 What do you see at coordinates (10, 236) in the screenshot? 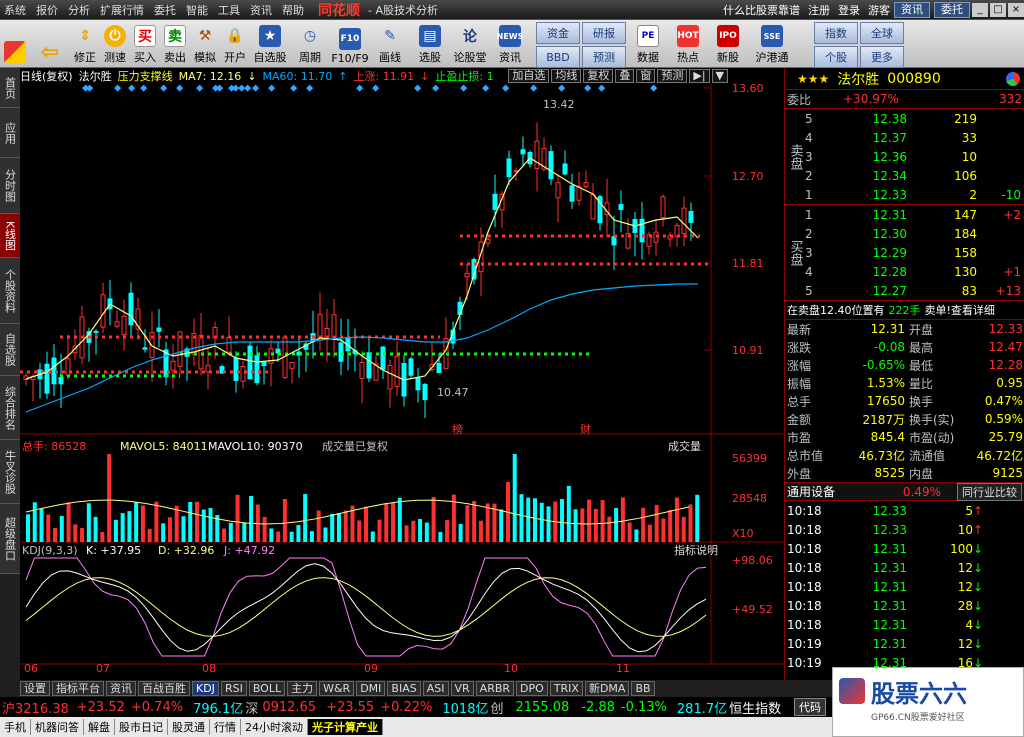
I see `sidebar-item-kline: K线图` at bounding box center [10, 236].